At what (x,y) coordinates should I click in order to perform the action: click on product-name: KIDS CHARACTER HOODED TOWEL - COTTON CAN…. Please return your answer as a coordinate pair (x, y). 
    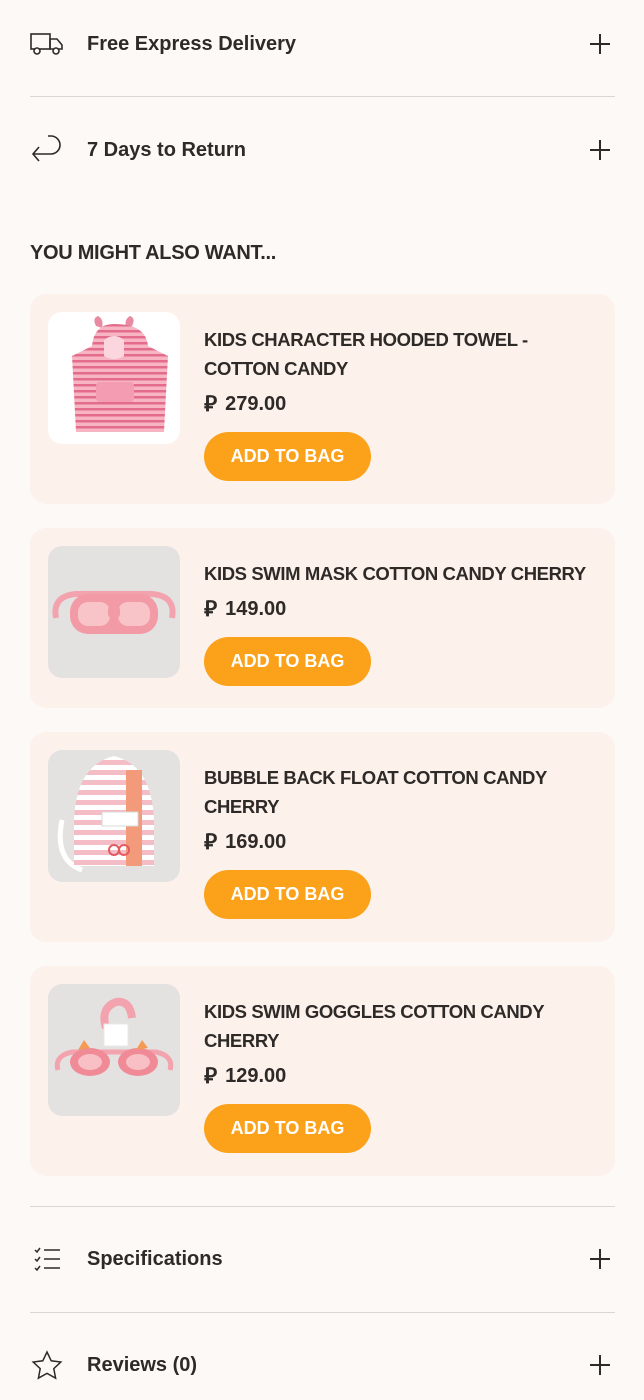
    Looking at the image, I should click on (404, 354).